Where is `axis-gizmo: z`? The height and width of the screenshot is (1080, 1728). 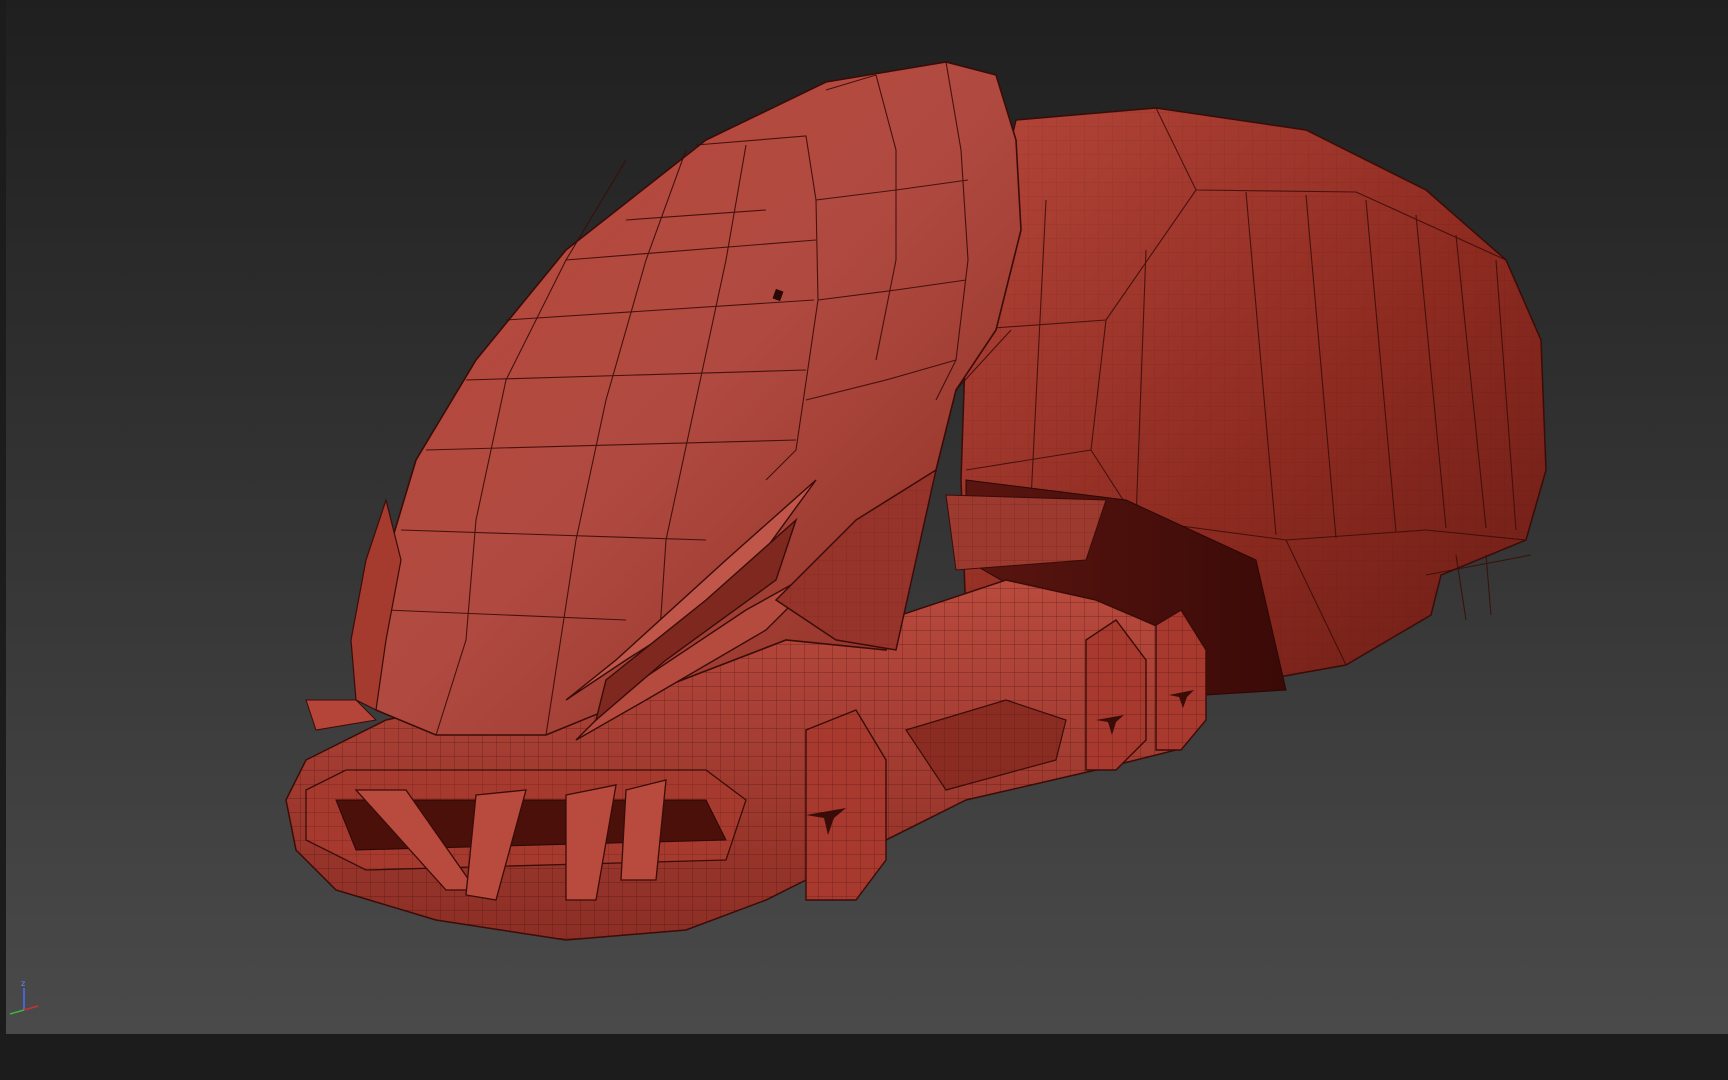
axis-gizmo: z is located at coordinates (24, 998).